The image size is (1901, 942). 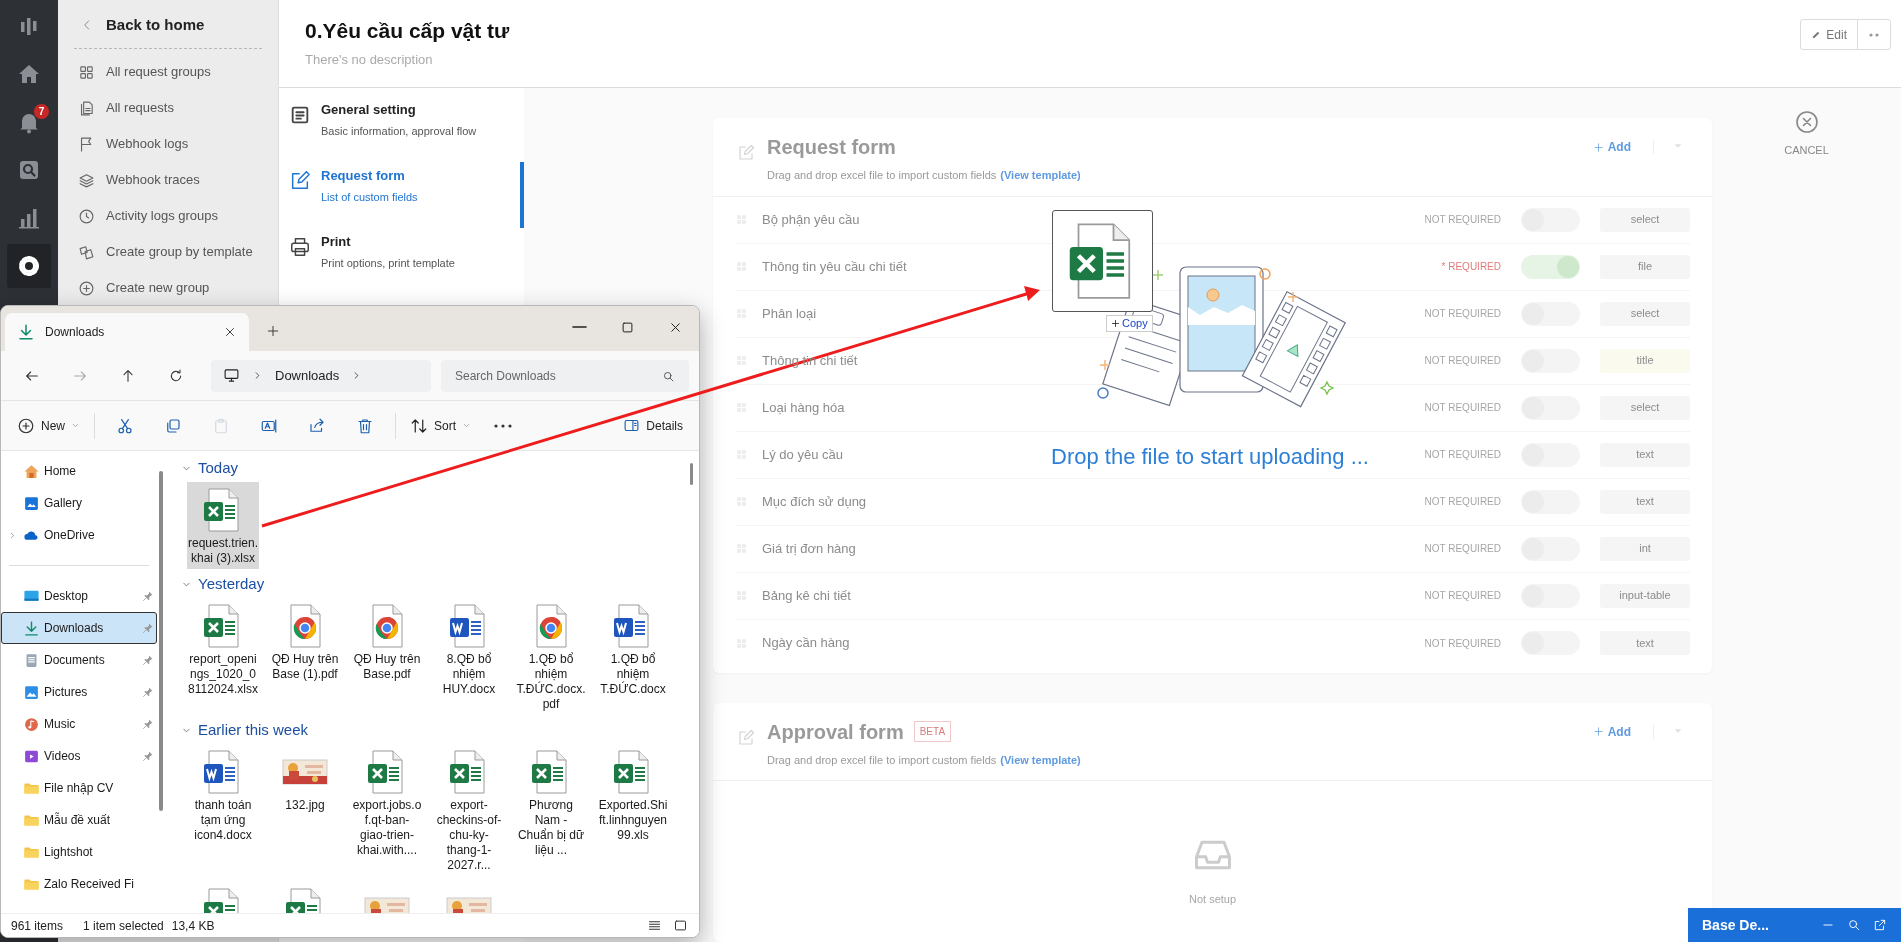 I want to click on field-name: Mục đích sử dụng, so click(x=814, y=501).